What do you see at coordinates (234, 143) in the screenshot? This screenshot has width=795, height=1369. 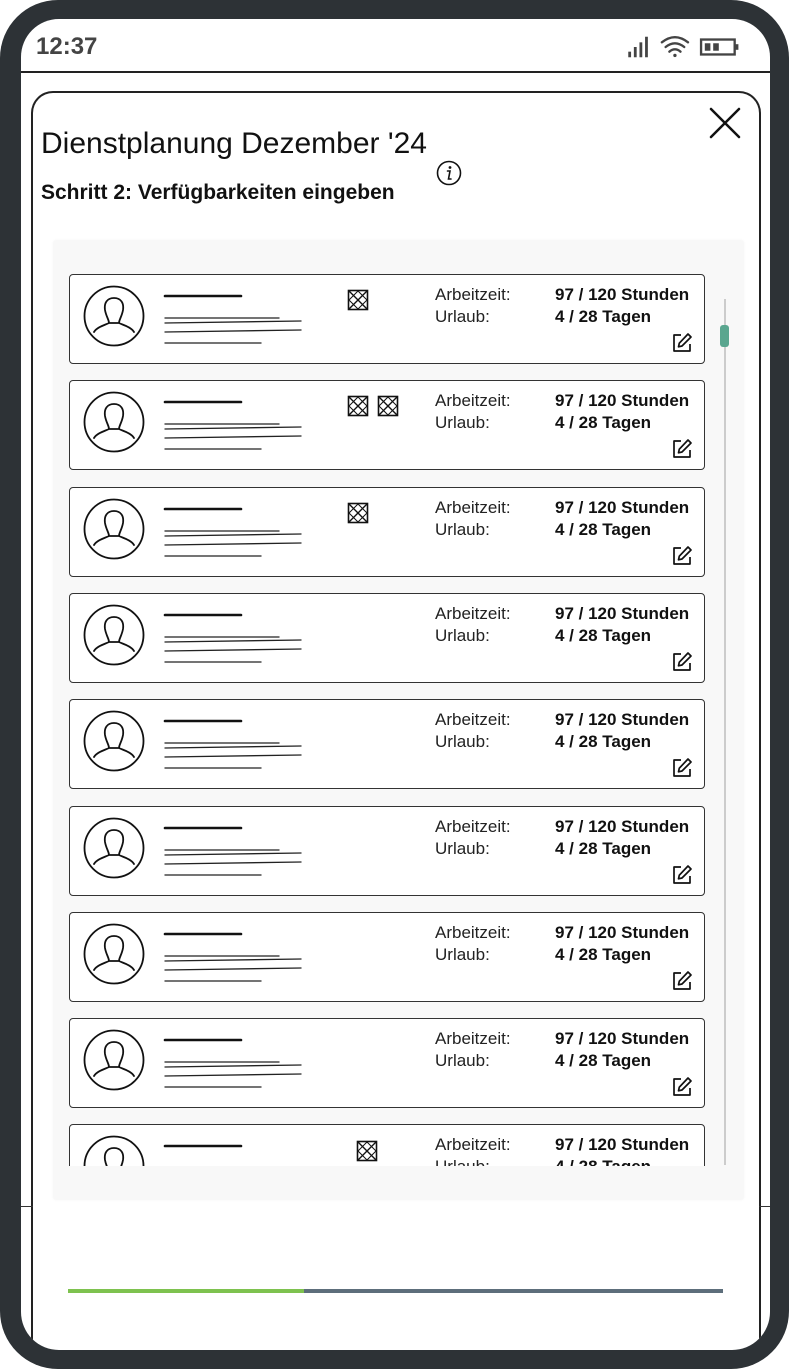 I see `page-title: Dienstplanung Dezember '24` at bounding box center [234, 143].